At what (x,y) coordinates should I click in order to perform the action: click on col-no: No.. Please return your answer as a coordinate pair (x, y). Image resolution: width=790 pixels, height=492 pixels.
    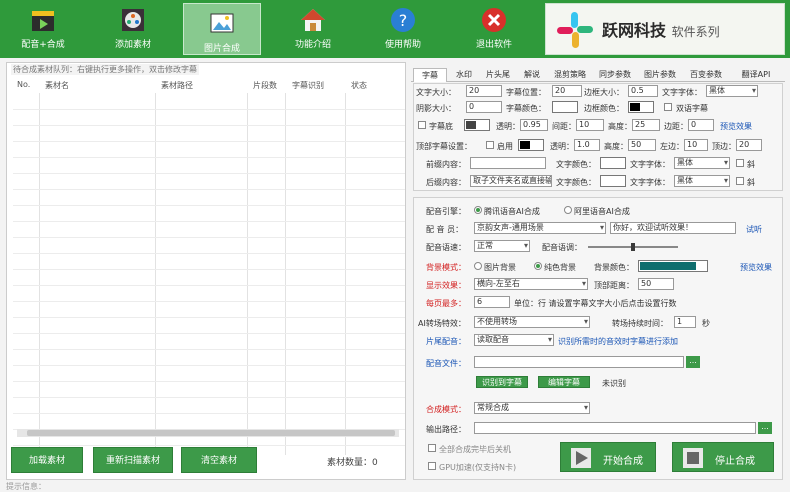
    Looking at the image, I should click on (23, 84).